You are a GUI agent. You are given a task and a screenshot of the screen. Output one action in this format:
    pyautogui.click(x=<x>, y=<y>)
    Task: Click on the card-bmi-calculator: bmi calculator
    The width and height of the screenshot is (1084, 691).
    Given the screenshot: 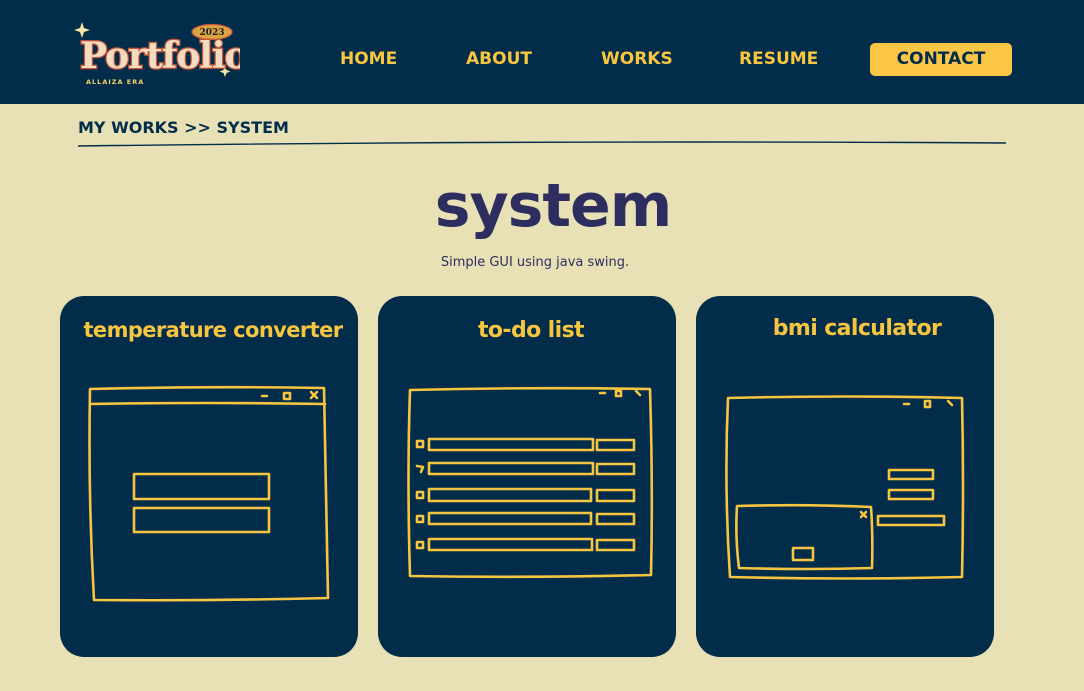 What is the action you would take?
    pyautogui.click(x=845, y=476)
    